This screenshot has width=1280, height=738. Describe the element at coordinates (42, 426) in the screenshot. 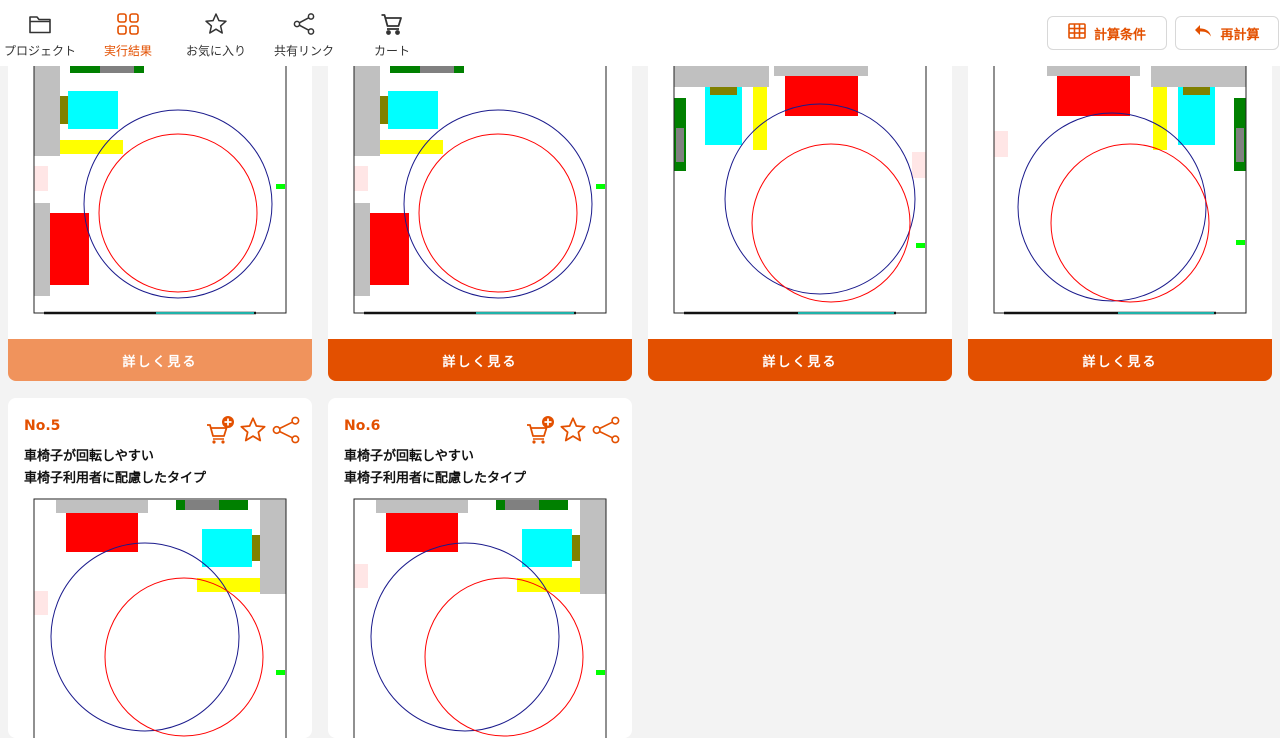

I see `card-number: No.5` at that location.